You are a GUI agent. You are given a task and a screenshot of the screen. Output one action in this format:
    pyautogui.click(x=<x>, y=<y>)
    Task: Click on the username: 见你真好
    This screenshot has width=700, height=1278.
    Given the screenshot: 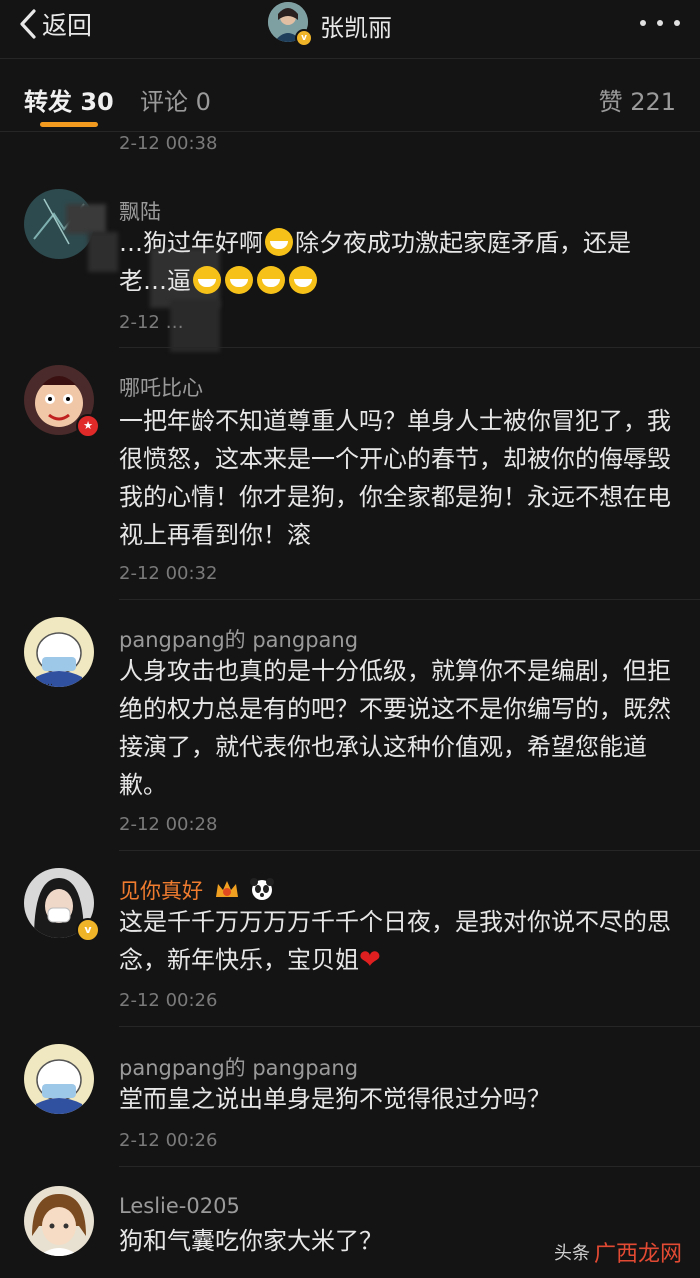 What is the action you would take?
    pyautogui.click(x=197, y=890)
    